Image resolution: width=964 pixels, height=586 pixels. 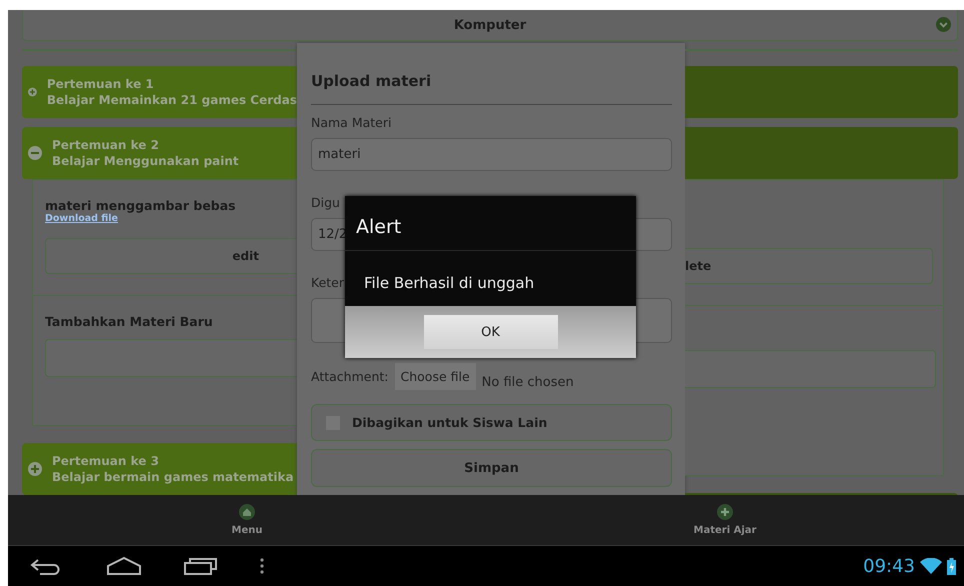 I want to click on clock: 09:43, so click(x=889, y=566).